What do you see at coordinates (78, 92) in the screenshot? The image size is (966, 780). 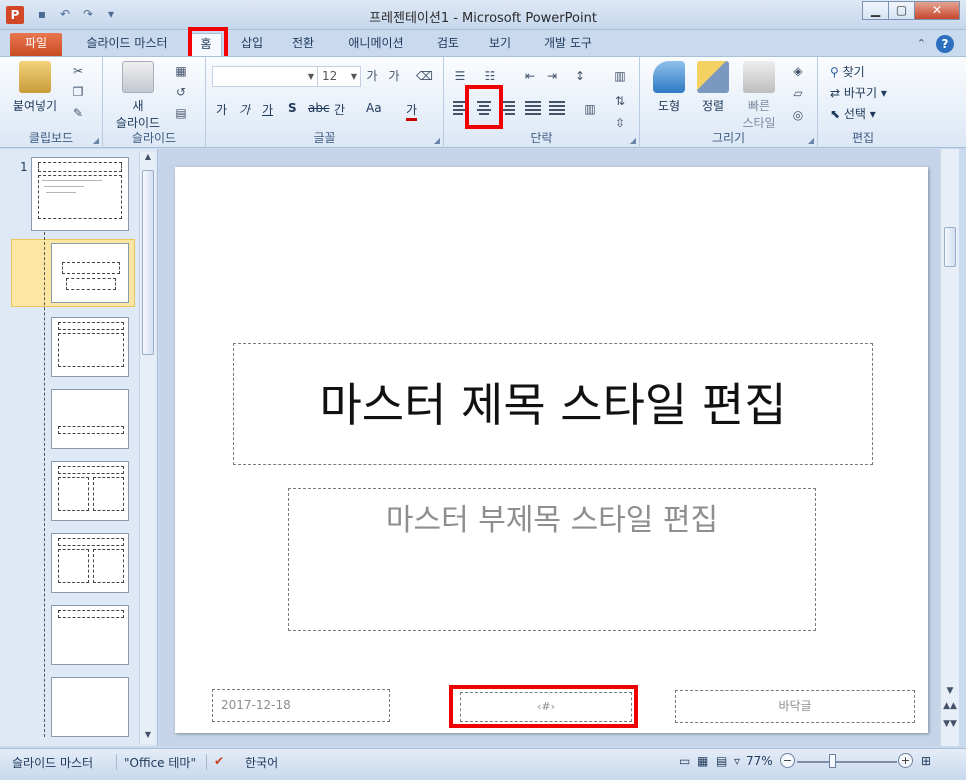 I see `copy-icon: ❐` at bounding box center [78, 92].